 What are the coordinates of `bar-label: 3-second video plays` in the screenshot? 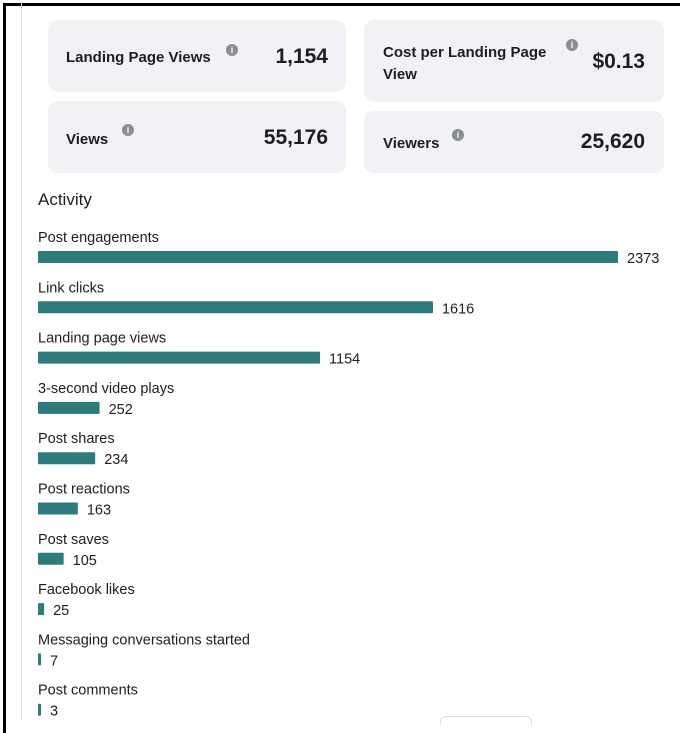 It's located at (106, 389).